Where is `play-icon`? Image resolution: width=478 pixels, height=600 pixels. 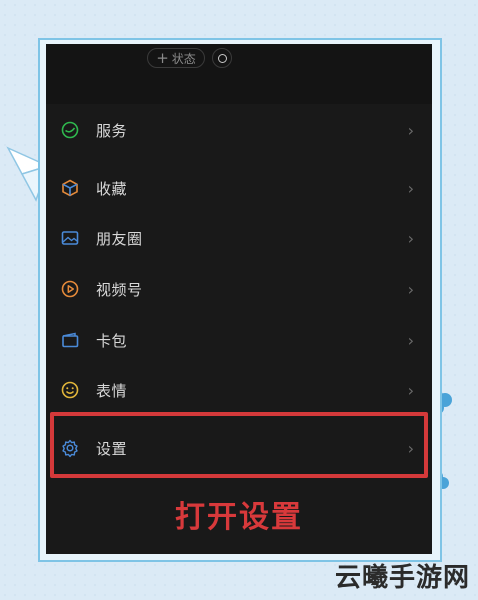
play-icon is located at coordinates (70, 289).